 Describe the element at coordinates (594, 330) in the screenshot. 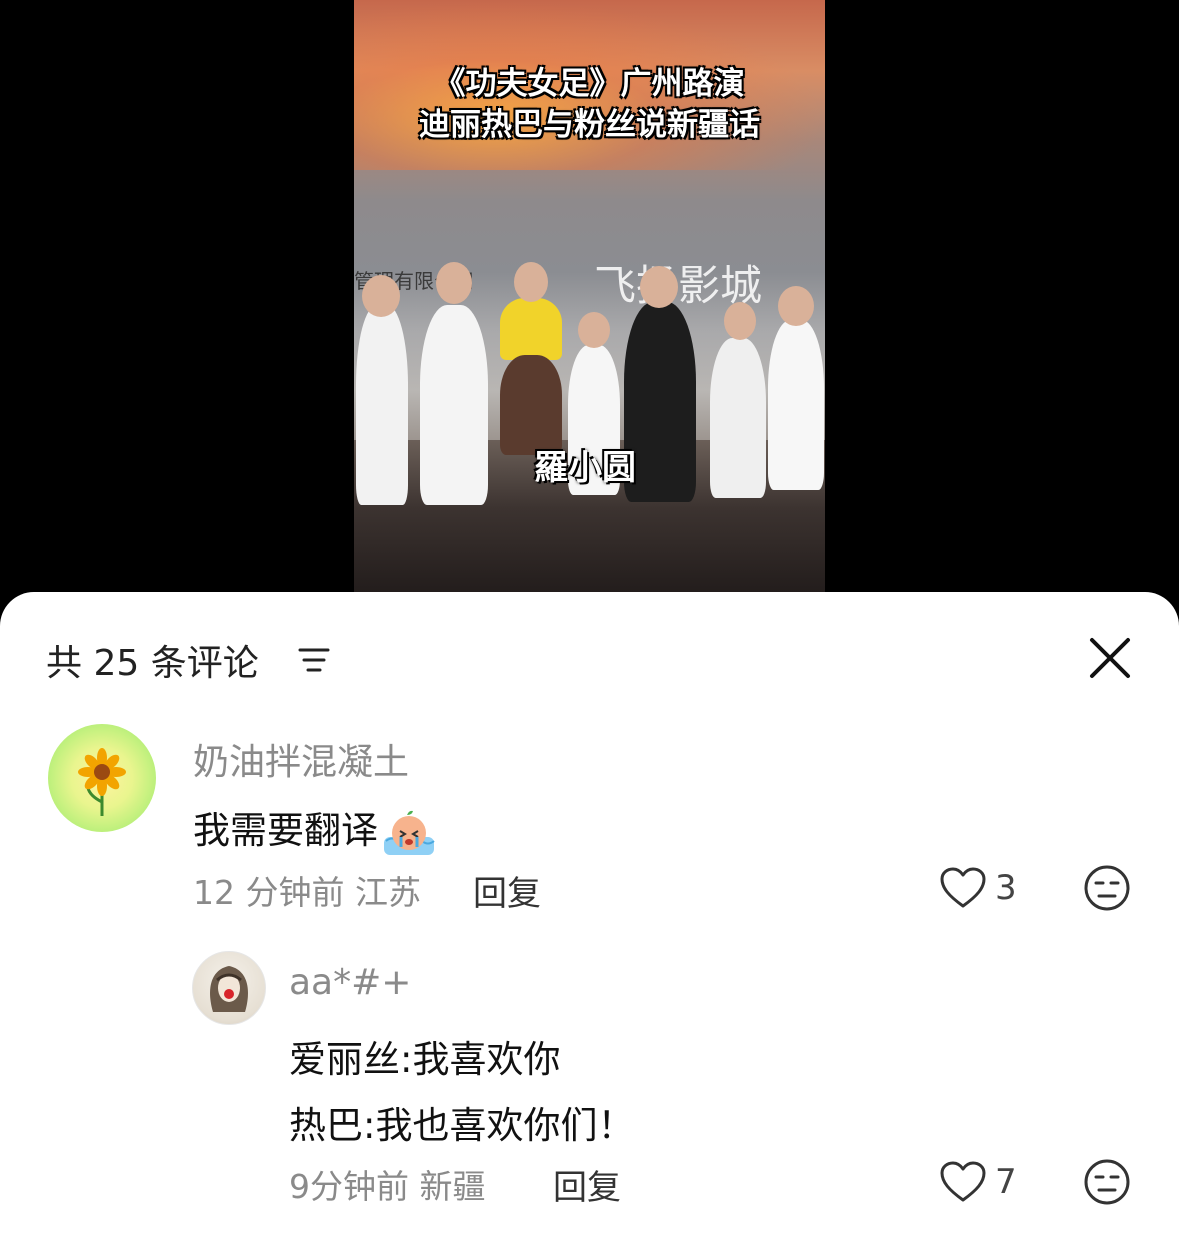

I see `person-4-head` at that location.